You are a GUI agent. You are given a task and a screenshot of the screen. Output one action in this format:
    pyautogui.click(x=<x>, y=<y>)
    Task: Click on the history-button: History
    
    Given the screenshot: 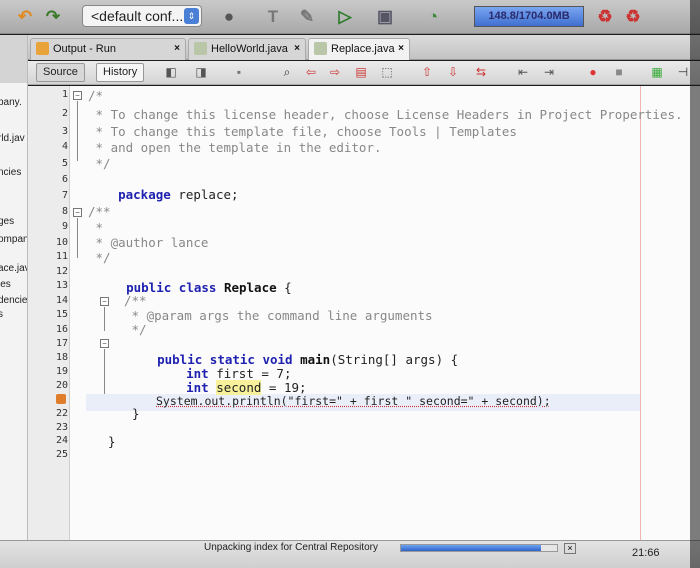 What is the action you would take?
    pyautogui.click(x=120, y=72)
    